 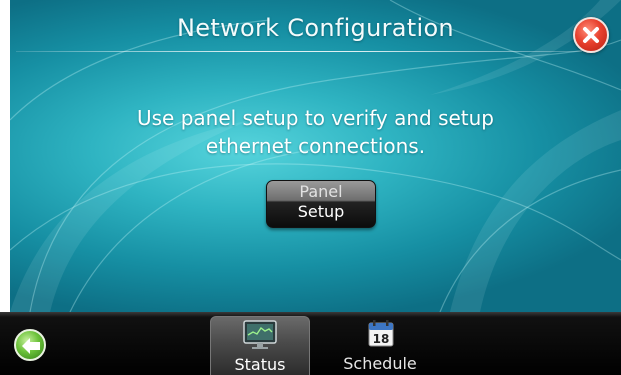 I want to click on tab-status: Status, so click(x=260, y=345).